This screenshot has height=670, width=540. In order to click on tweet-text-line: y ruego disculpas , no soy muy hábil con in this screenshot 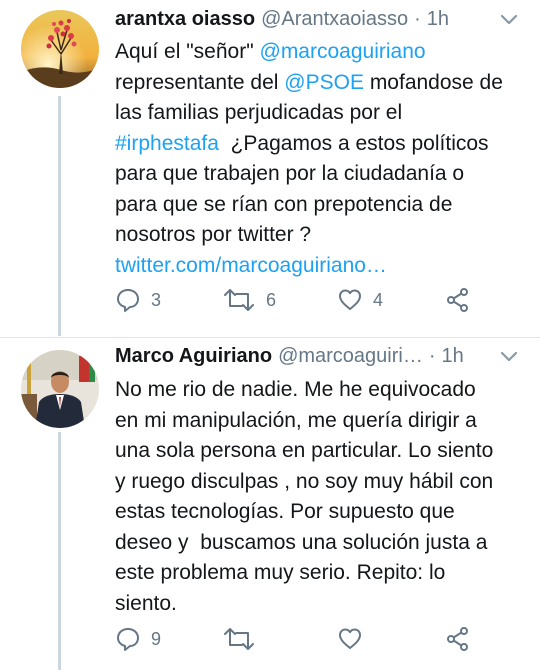, I will do `click(320, 482)`.